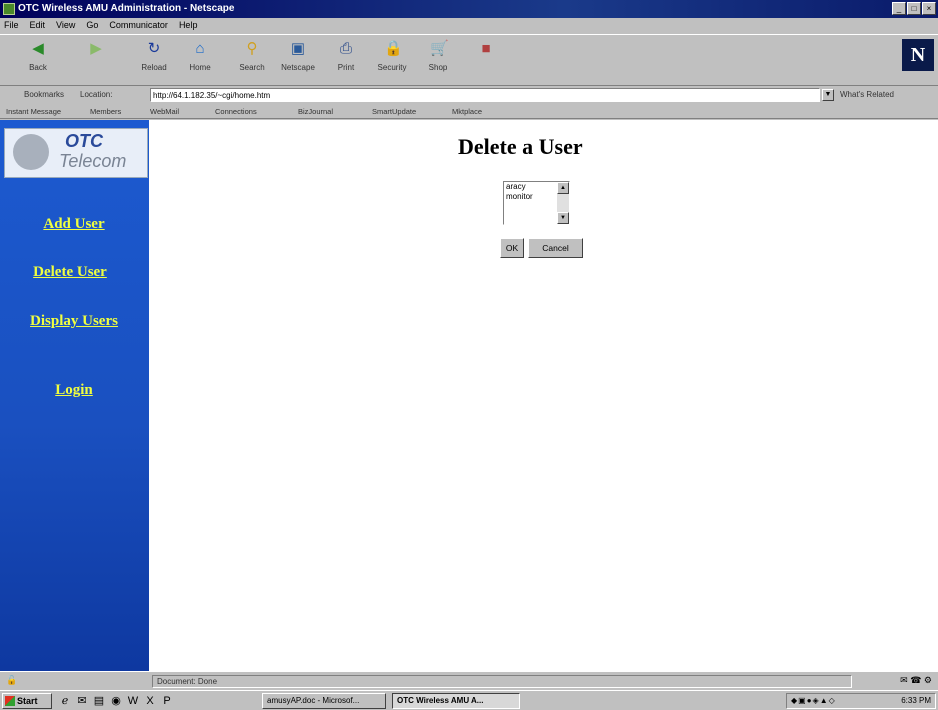  Describe the element at coordinates (133, 701) in the screenshot. I see `word-icon: W` at that location.